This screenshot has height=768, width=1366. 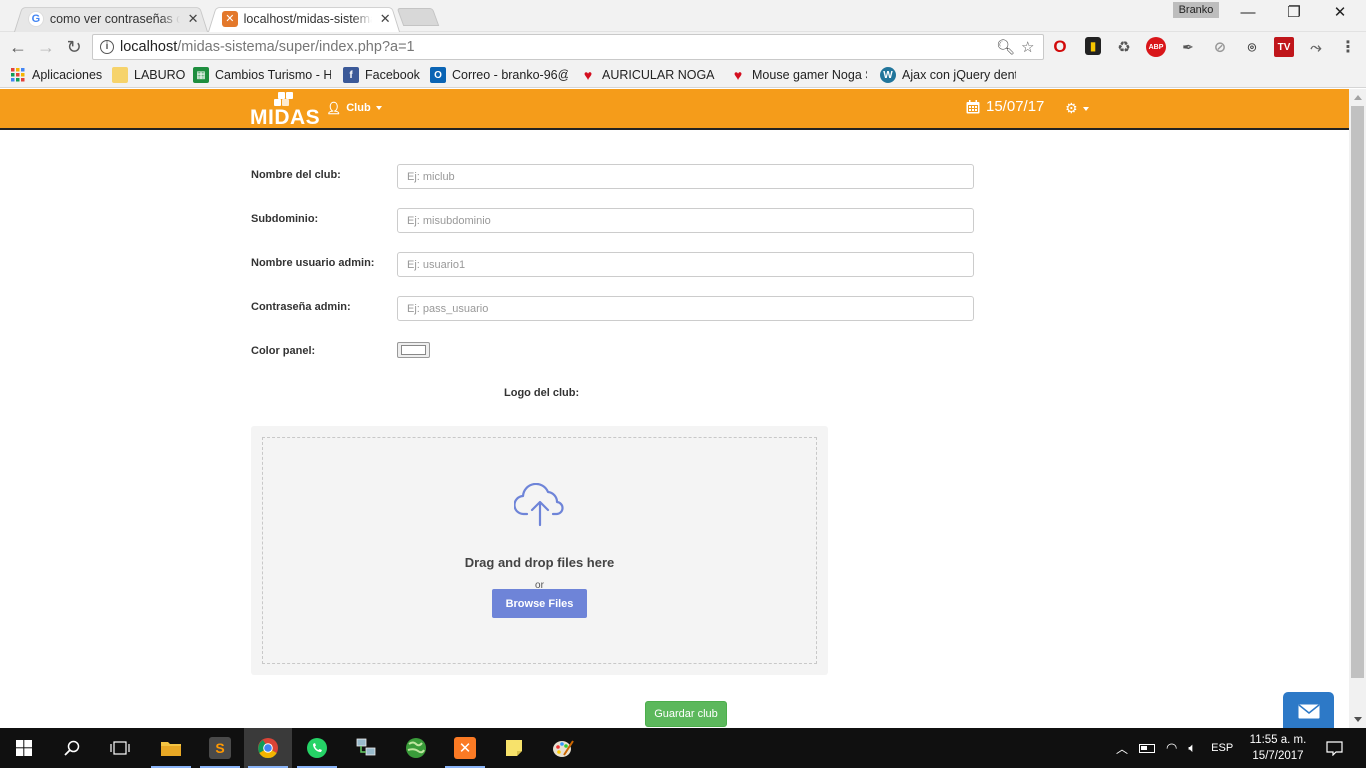 I want to click on scroll-down-icon, so click(x=1358, y=719).